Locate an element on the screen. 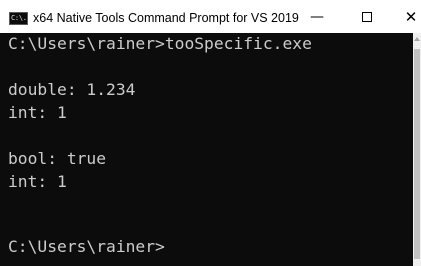 Image resolution: width=421 pixels, height=266 pixels. console-line: C:\Users\rainer> is located at coordinates (86, 246).